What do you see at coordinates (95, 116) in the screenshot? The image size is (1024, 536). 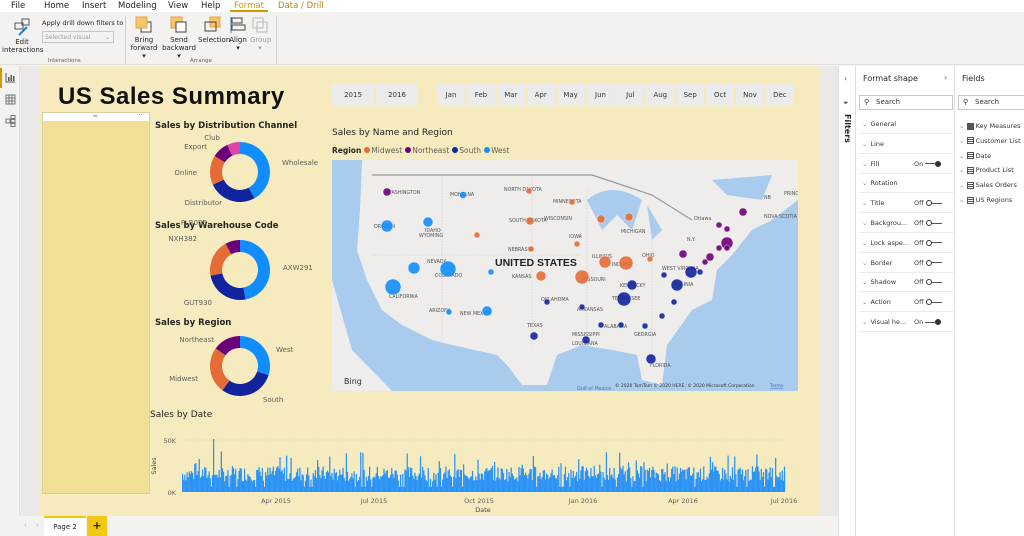 I see `drag-handle-icon: ═` at bounding box center [95, 116].